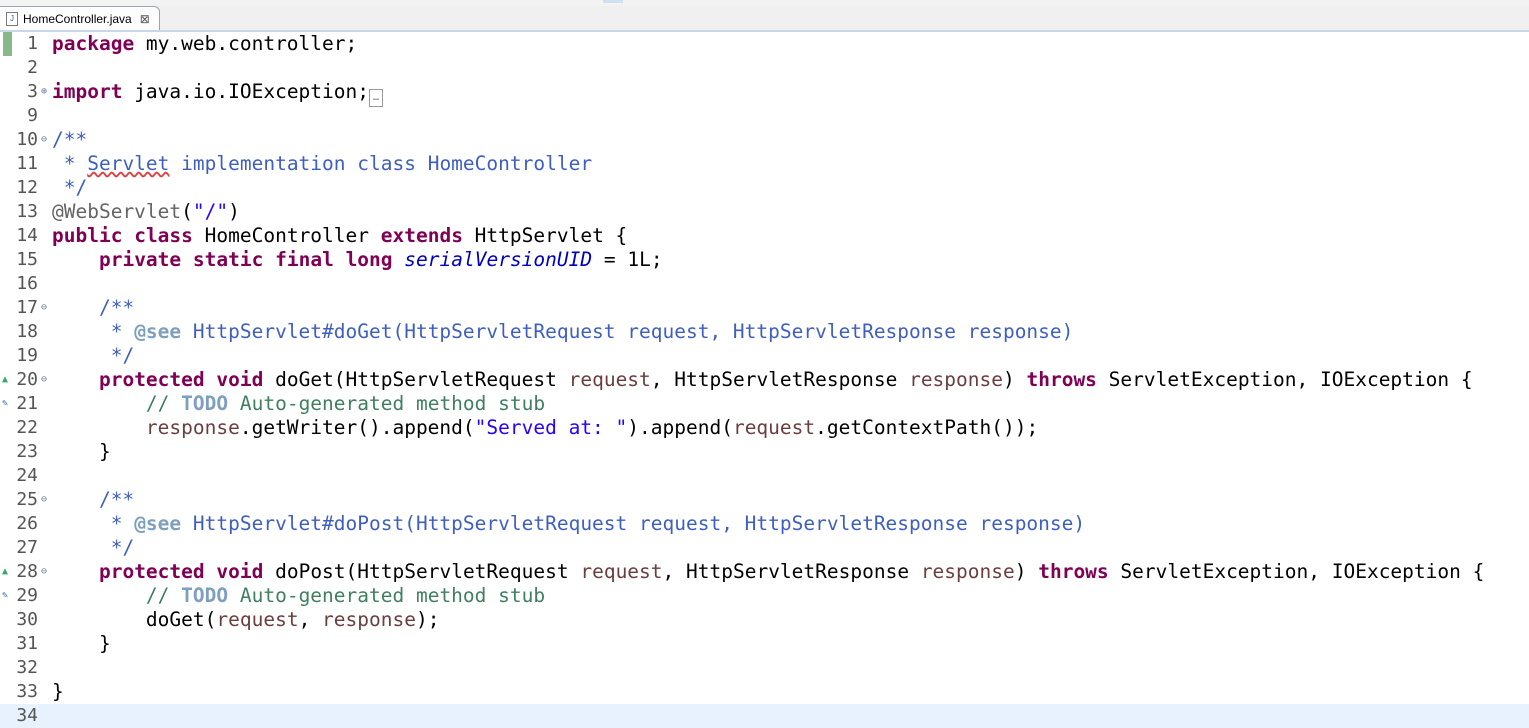 The height and width of the screenshot is (728, 1529). What do you see at coordinates (764, 308) in the screenshot?
I see `code-line: 17 ⊖ /**` at bounding box center [764, 308].